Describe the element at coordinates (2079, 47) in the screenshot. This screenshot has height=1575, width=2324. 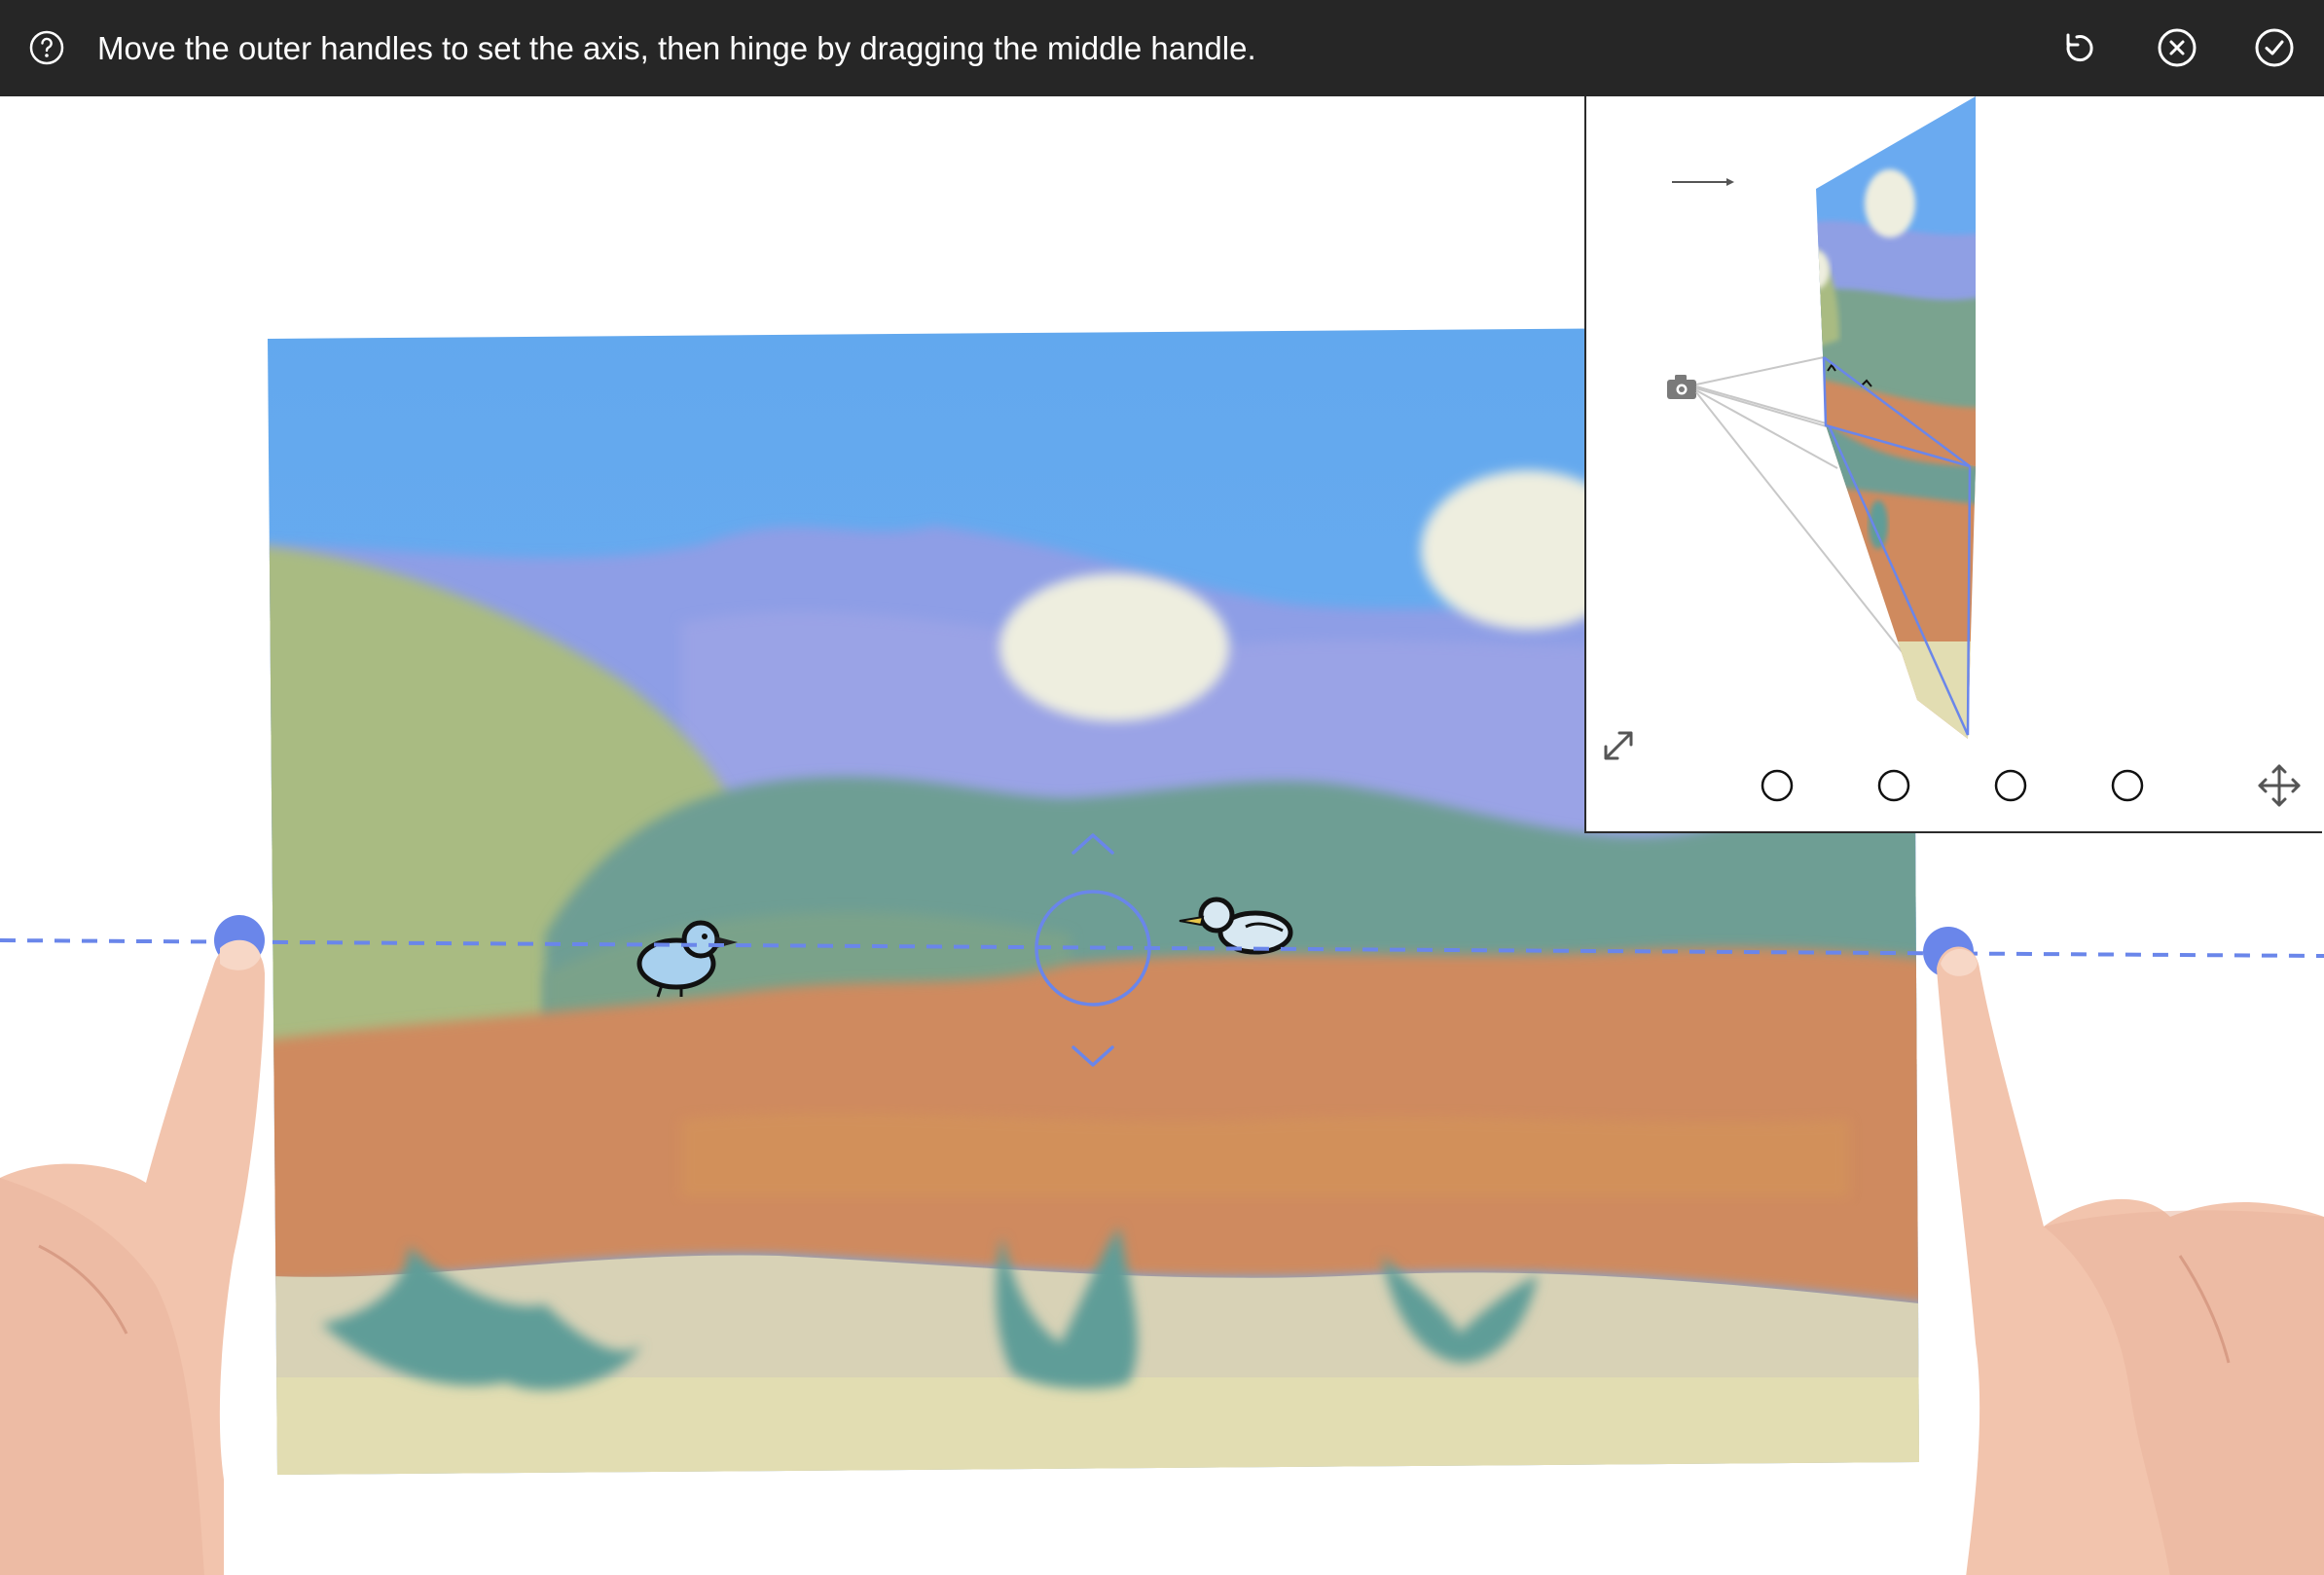
I see `reset-button` at that location.